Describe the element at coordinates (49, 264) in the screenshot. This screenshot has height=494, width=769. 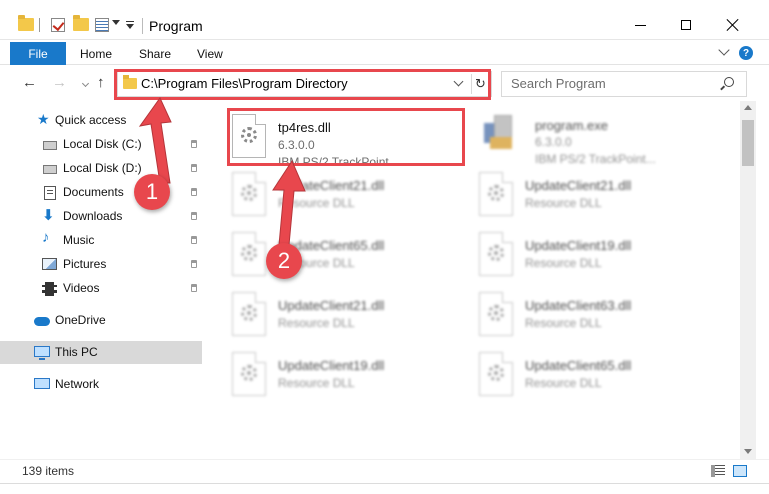
I see `pictures-icon` at that location.